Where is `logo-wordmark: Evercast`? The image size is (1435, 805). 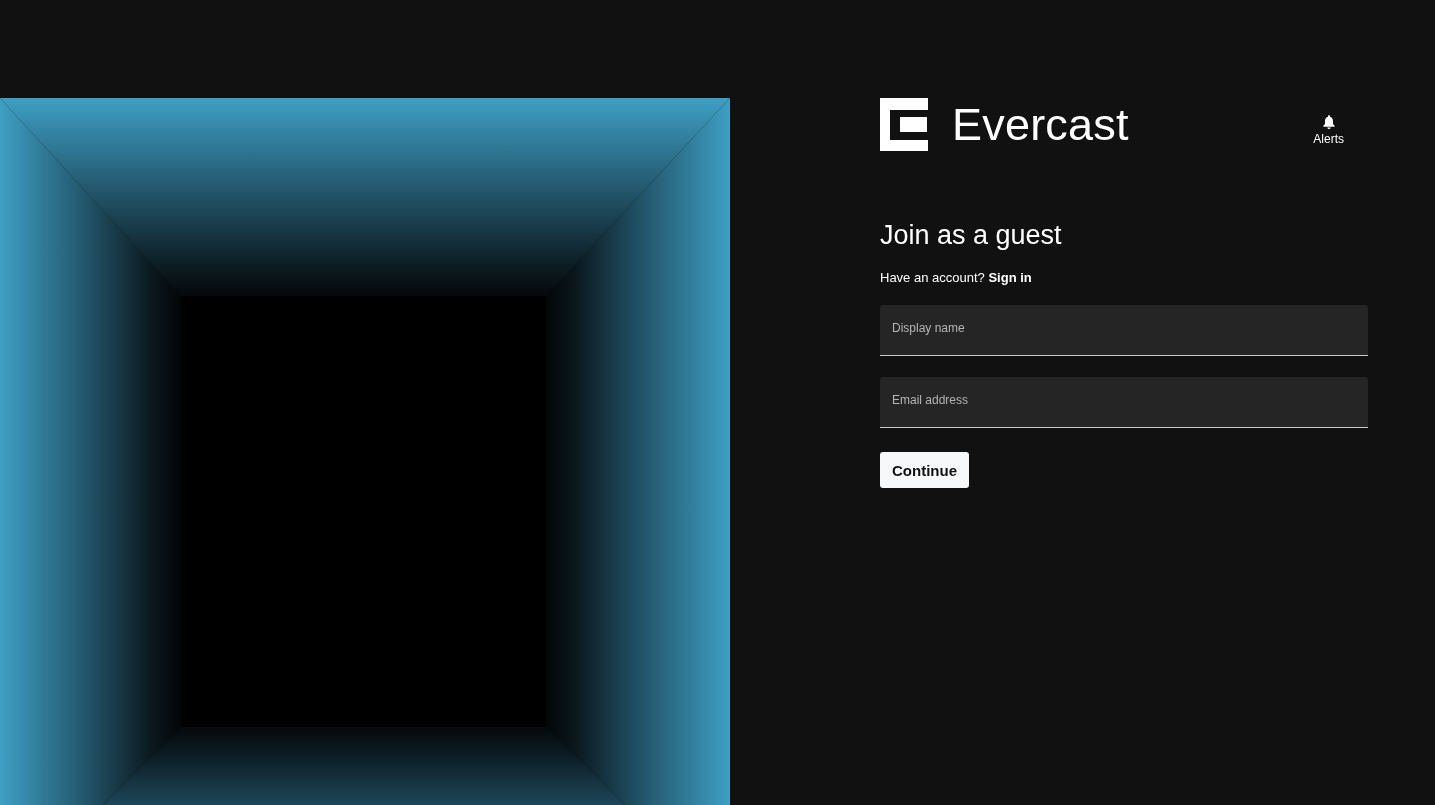 logo-wordmark: Evercast is located at coordinates (1040, 124).